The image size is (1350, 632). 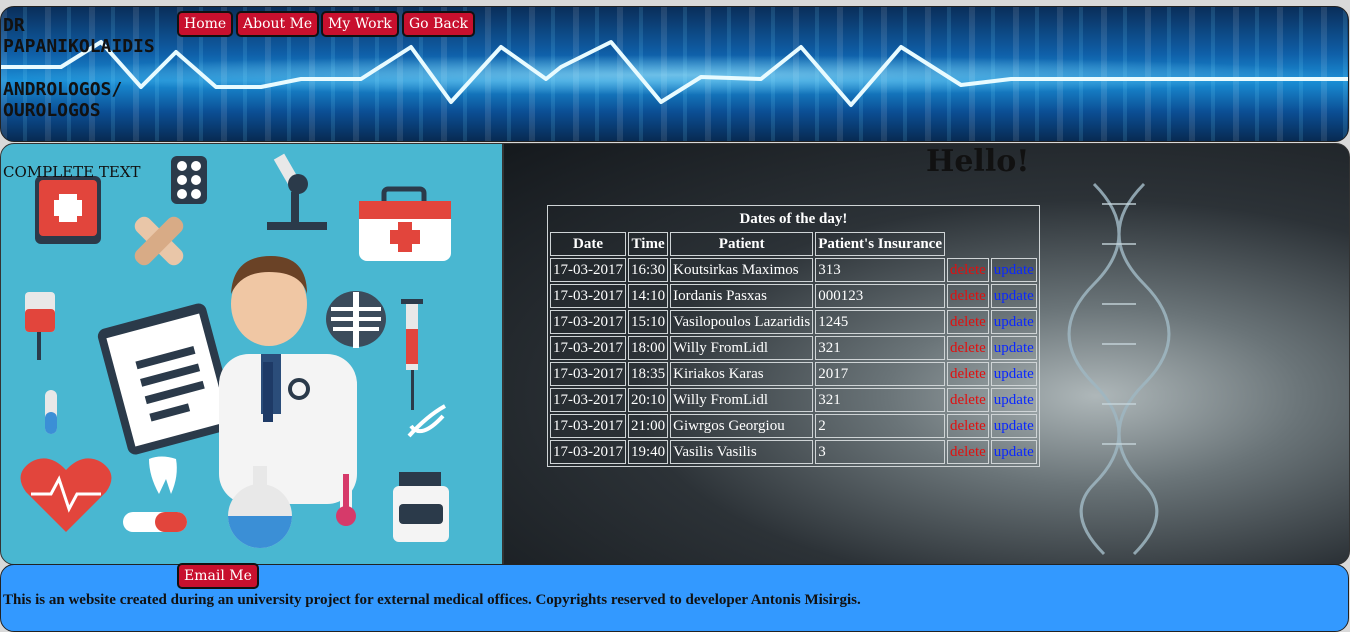 I want to click on row-insurance: 2017, so click(x=880, y=374).